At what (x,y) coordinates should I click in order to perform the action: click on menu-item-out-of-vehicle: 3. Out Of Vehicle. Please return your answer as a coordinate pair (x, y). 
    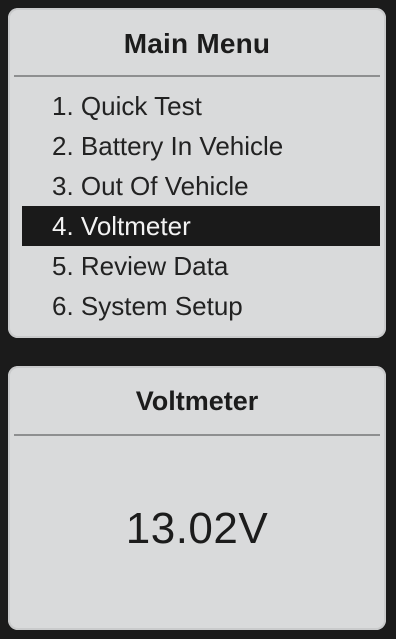
    Looking at the image, I should click on (197, 186).